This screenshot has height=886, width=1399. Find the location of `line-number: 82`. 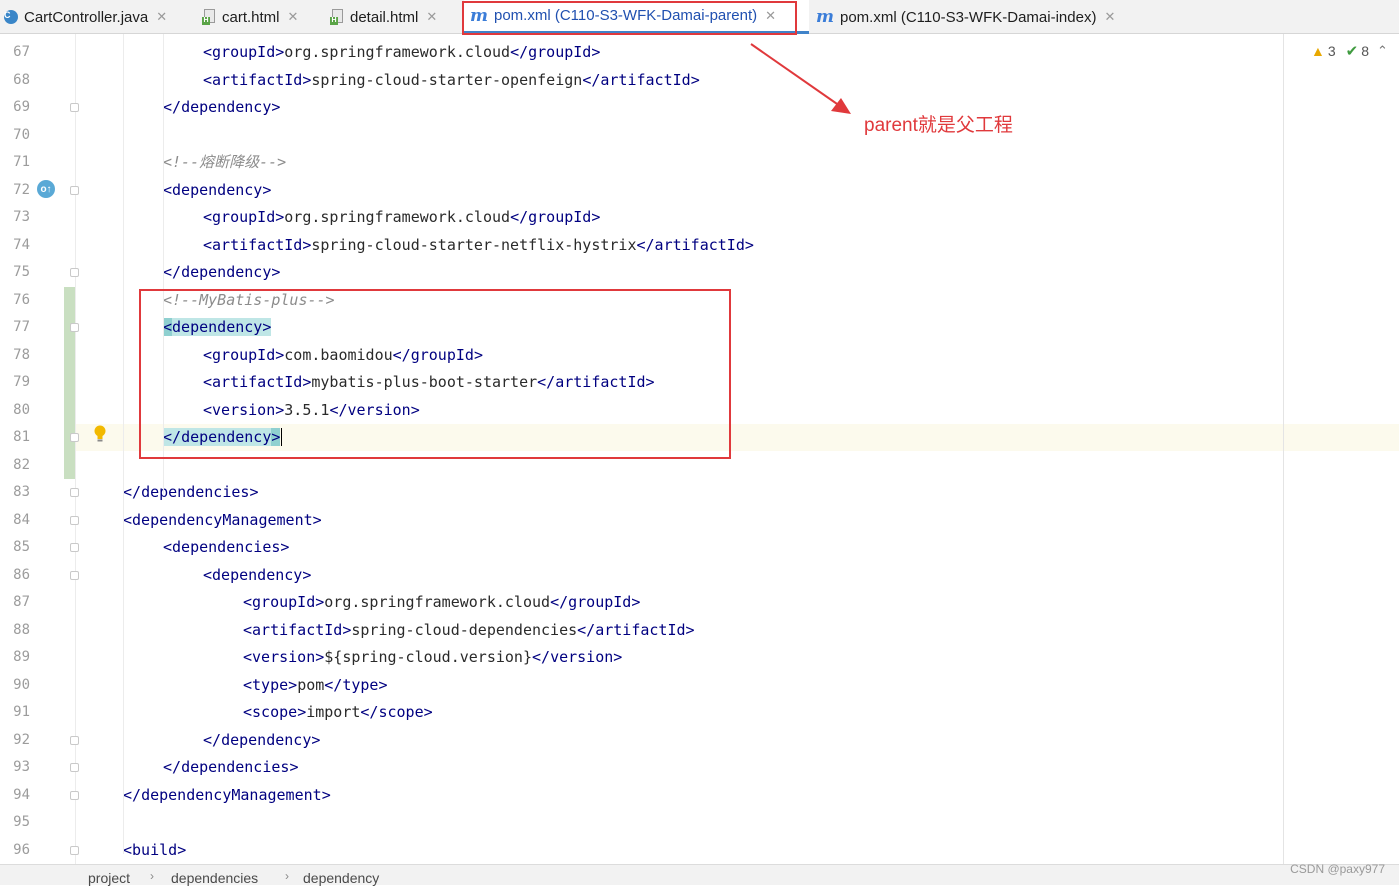

line-number: 82 is located at coordinates (19, 465).